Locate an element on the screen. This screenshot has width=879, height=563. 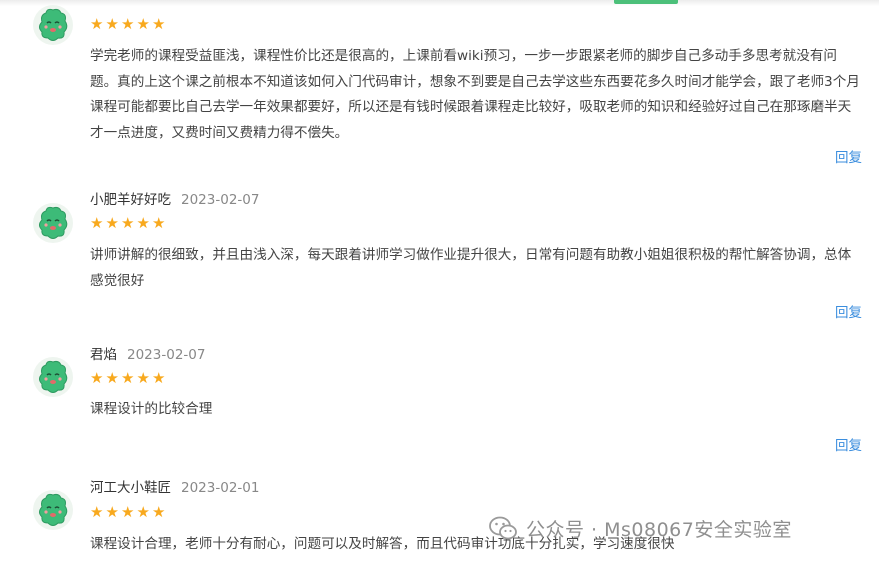
watermark: 公众号 · Ms08067安全实验室 is located at coordinates (640, 528).